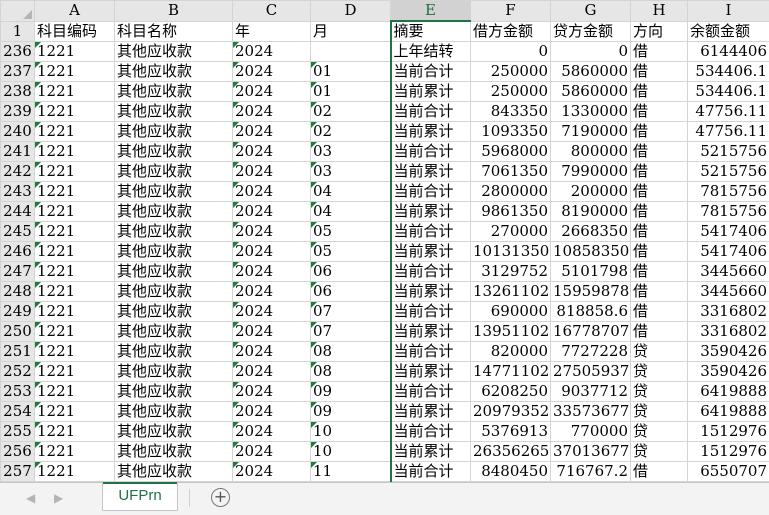 The height and width of the screenshot is (515, 769). Describe the element at coordinates (511, 172) in the screenshot. I see `cell-f: 7061350` at that location.